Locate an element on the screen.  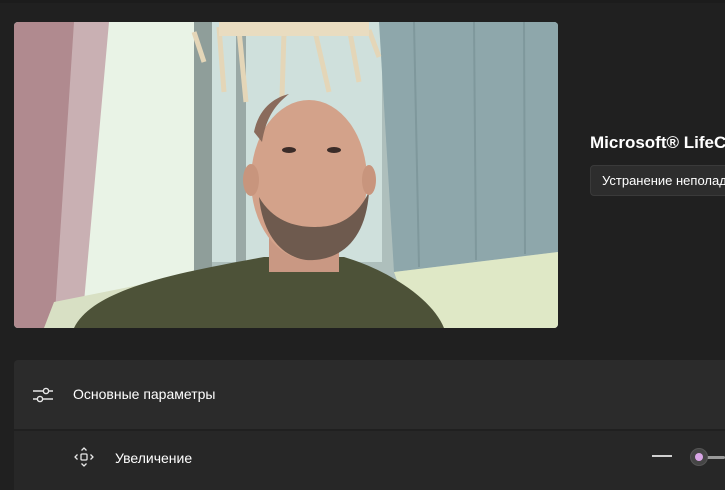
zoom-slider-thumb-dot is located at coordinates (699, 457).